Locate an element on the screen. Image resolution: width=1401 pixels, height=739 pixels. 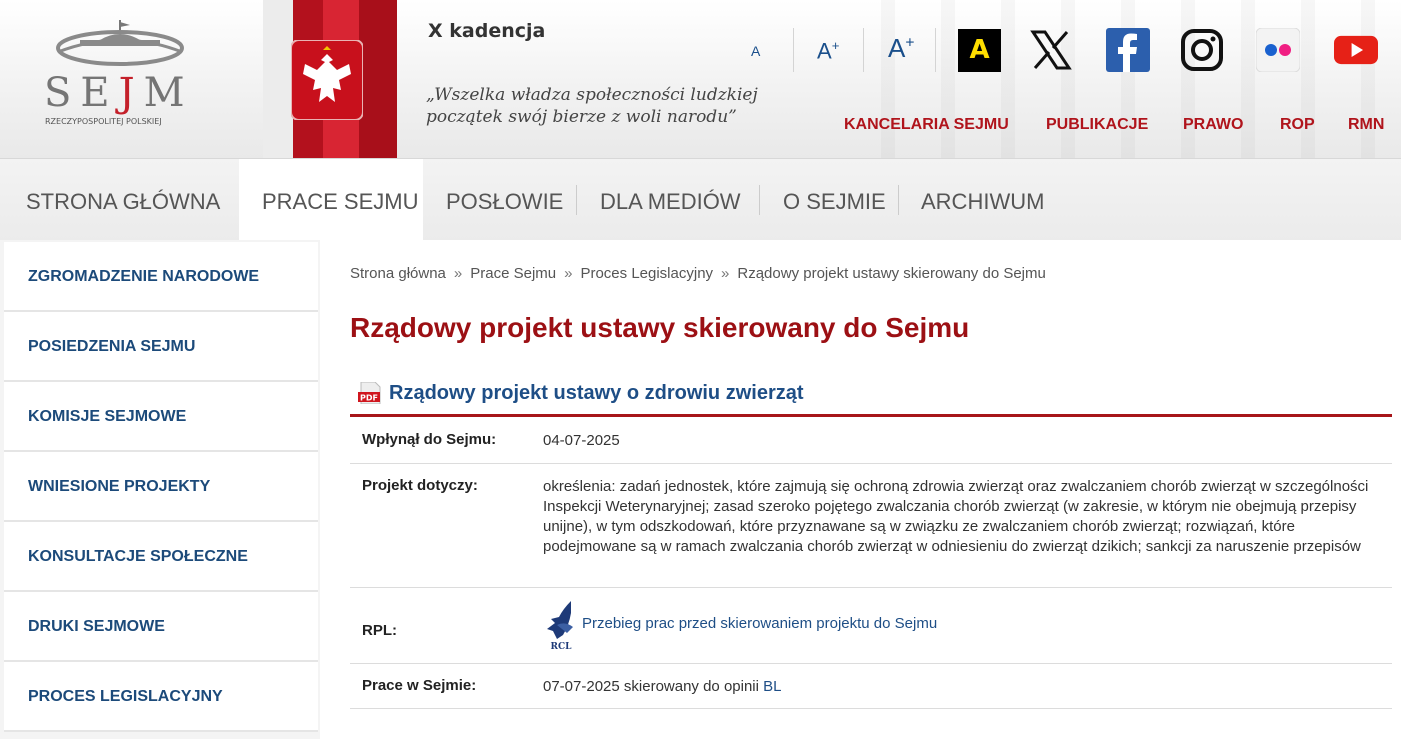
flickr-icon is located at coordinates (1278, 50).